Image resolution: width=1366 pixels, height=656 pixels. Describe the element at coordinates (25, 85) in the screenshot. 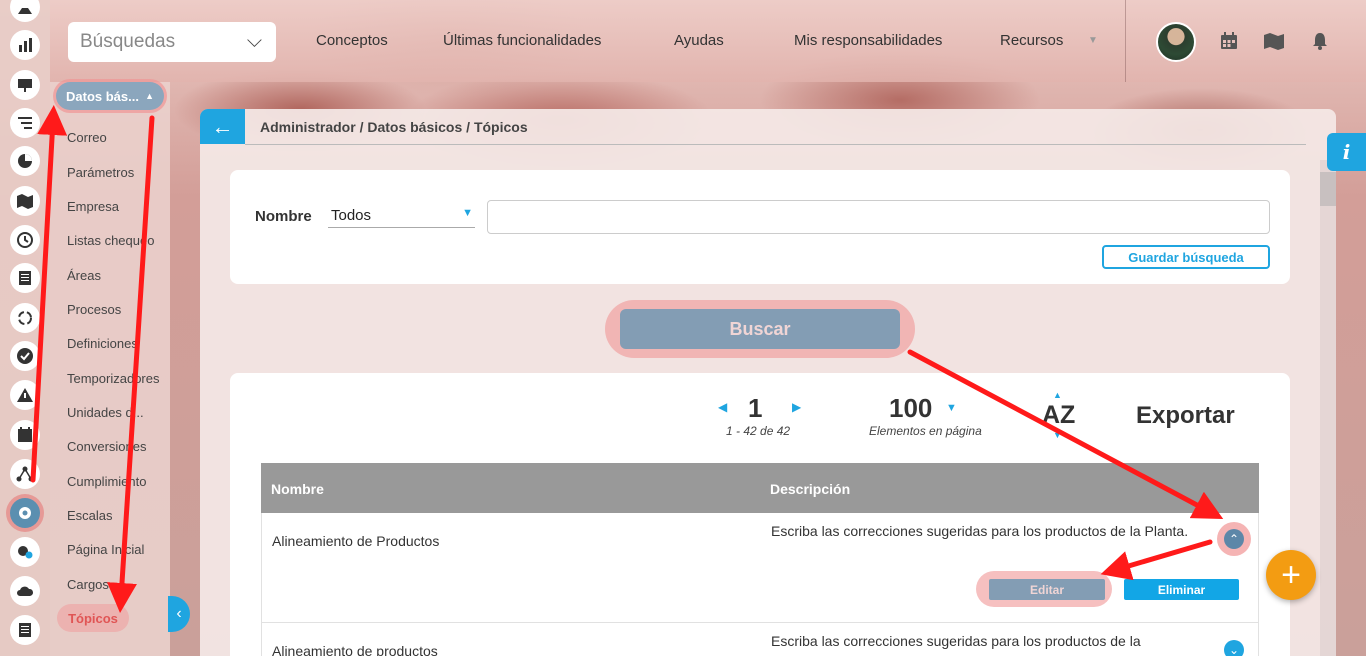

I see `presentation-icon` at that location.